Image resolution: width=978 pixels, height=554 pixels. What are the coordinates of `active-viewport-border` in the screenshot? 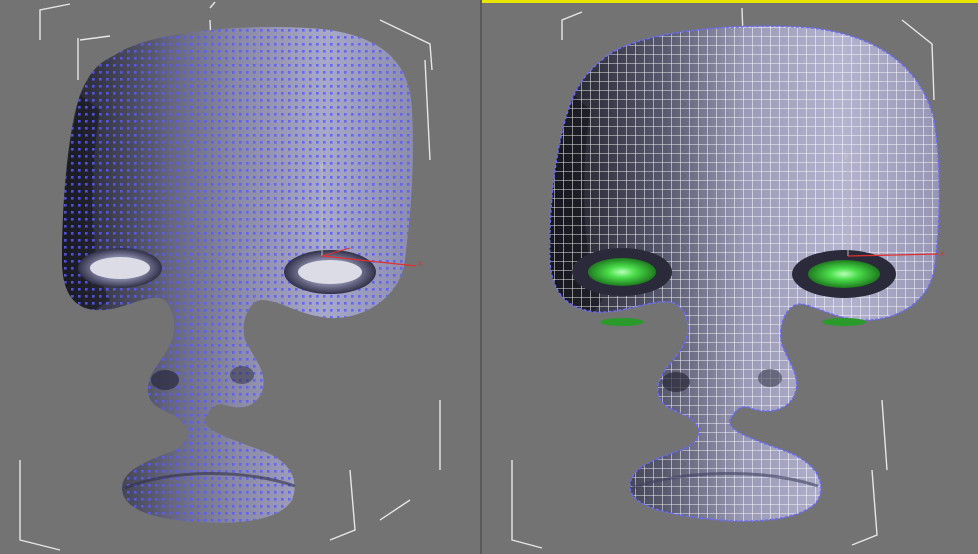 It's located at (730, 1).